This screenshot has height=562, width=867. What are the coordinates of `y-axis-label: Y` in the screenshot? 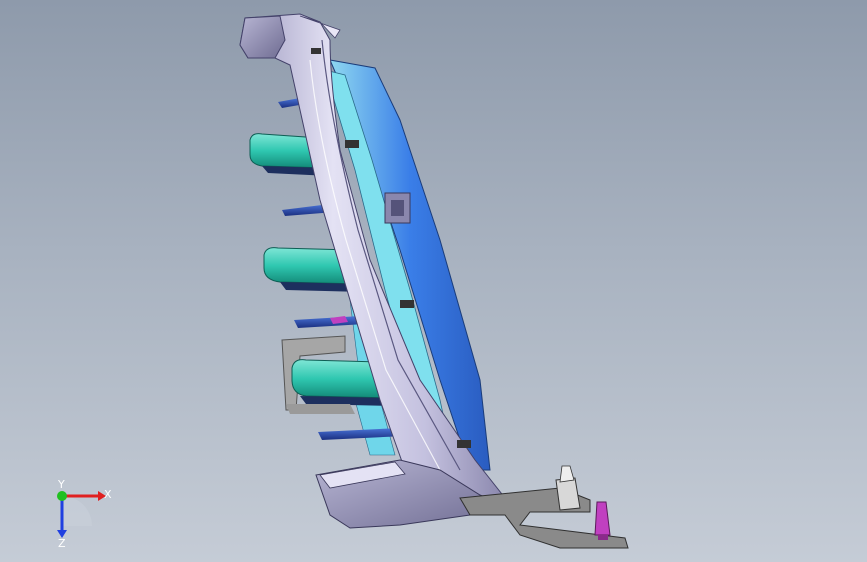 It's located at (61, 484).